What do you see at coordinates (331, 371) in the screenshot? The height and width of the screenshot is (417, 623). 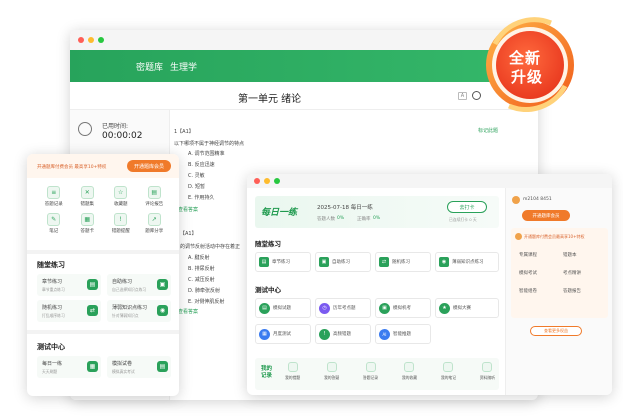 I see `record-qa: 我的答疑` at bounding box center [331, 371].